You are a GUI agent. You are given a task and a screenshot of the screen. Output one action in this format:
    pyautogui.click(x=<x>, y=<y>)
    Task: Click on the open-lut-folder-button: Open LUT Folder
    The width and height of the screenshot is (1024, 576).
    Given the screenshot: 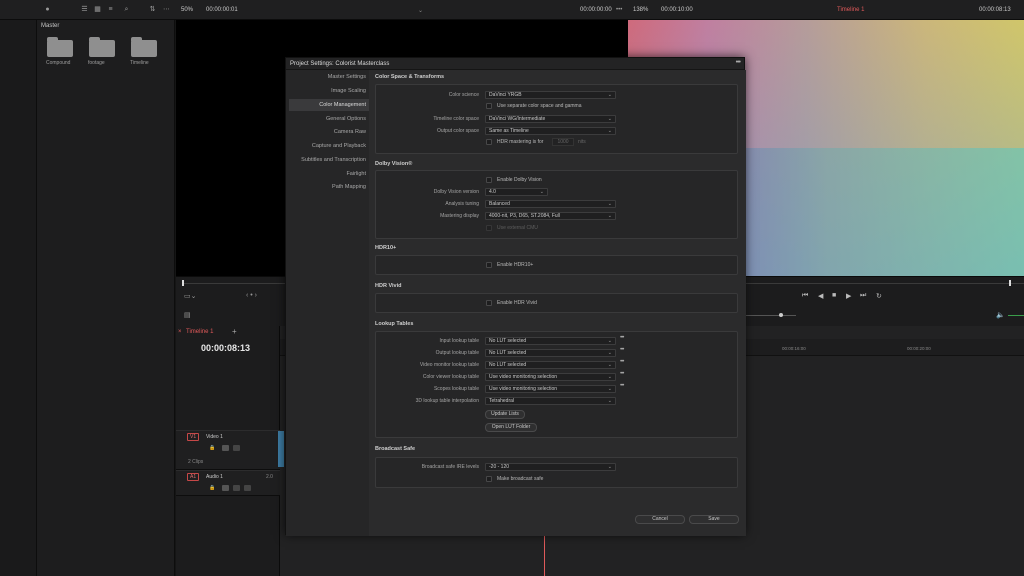 What is the action you would take?
    pyautogui.click(x=511, y=427)
    